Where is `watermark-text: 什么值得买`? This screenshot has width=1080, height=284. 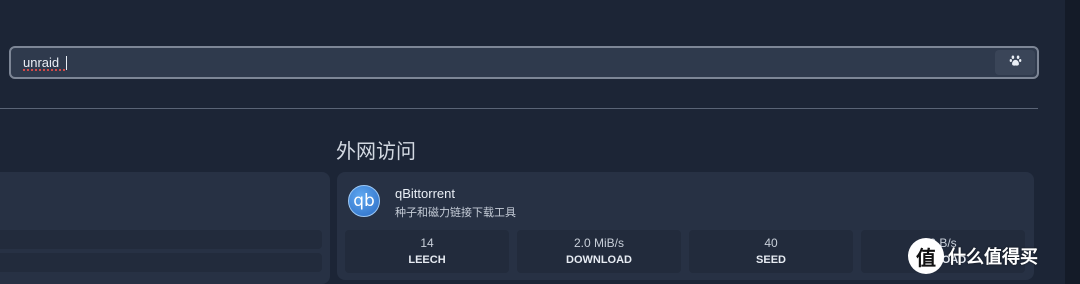 watermark-text: 什么值得买 is located at coordinates (993, 257).